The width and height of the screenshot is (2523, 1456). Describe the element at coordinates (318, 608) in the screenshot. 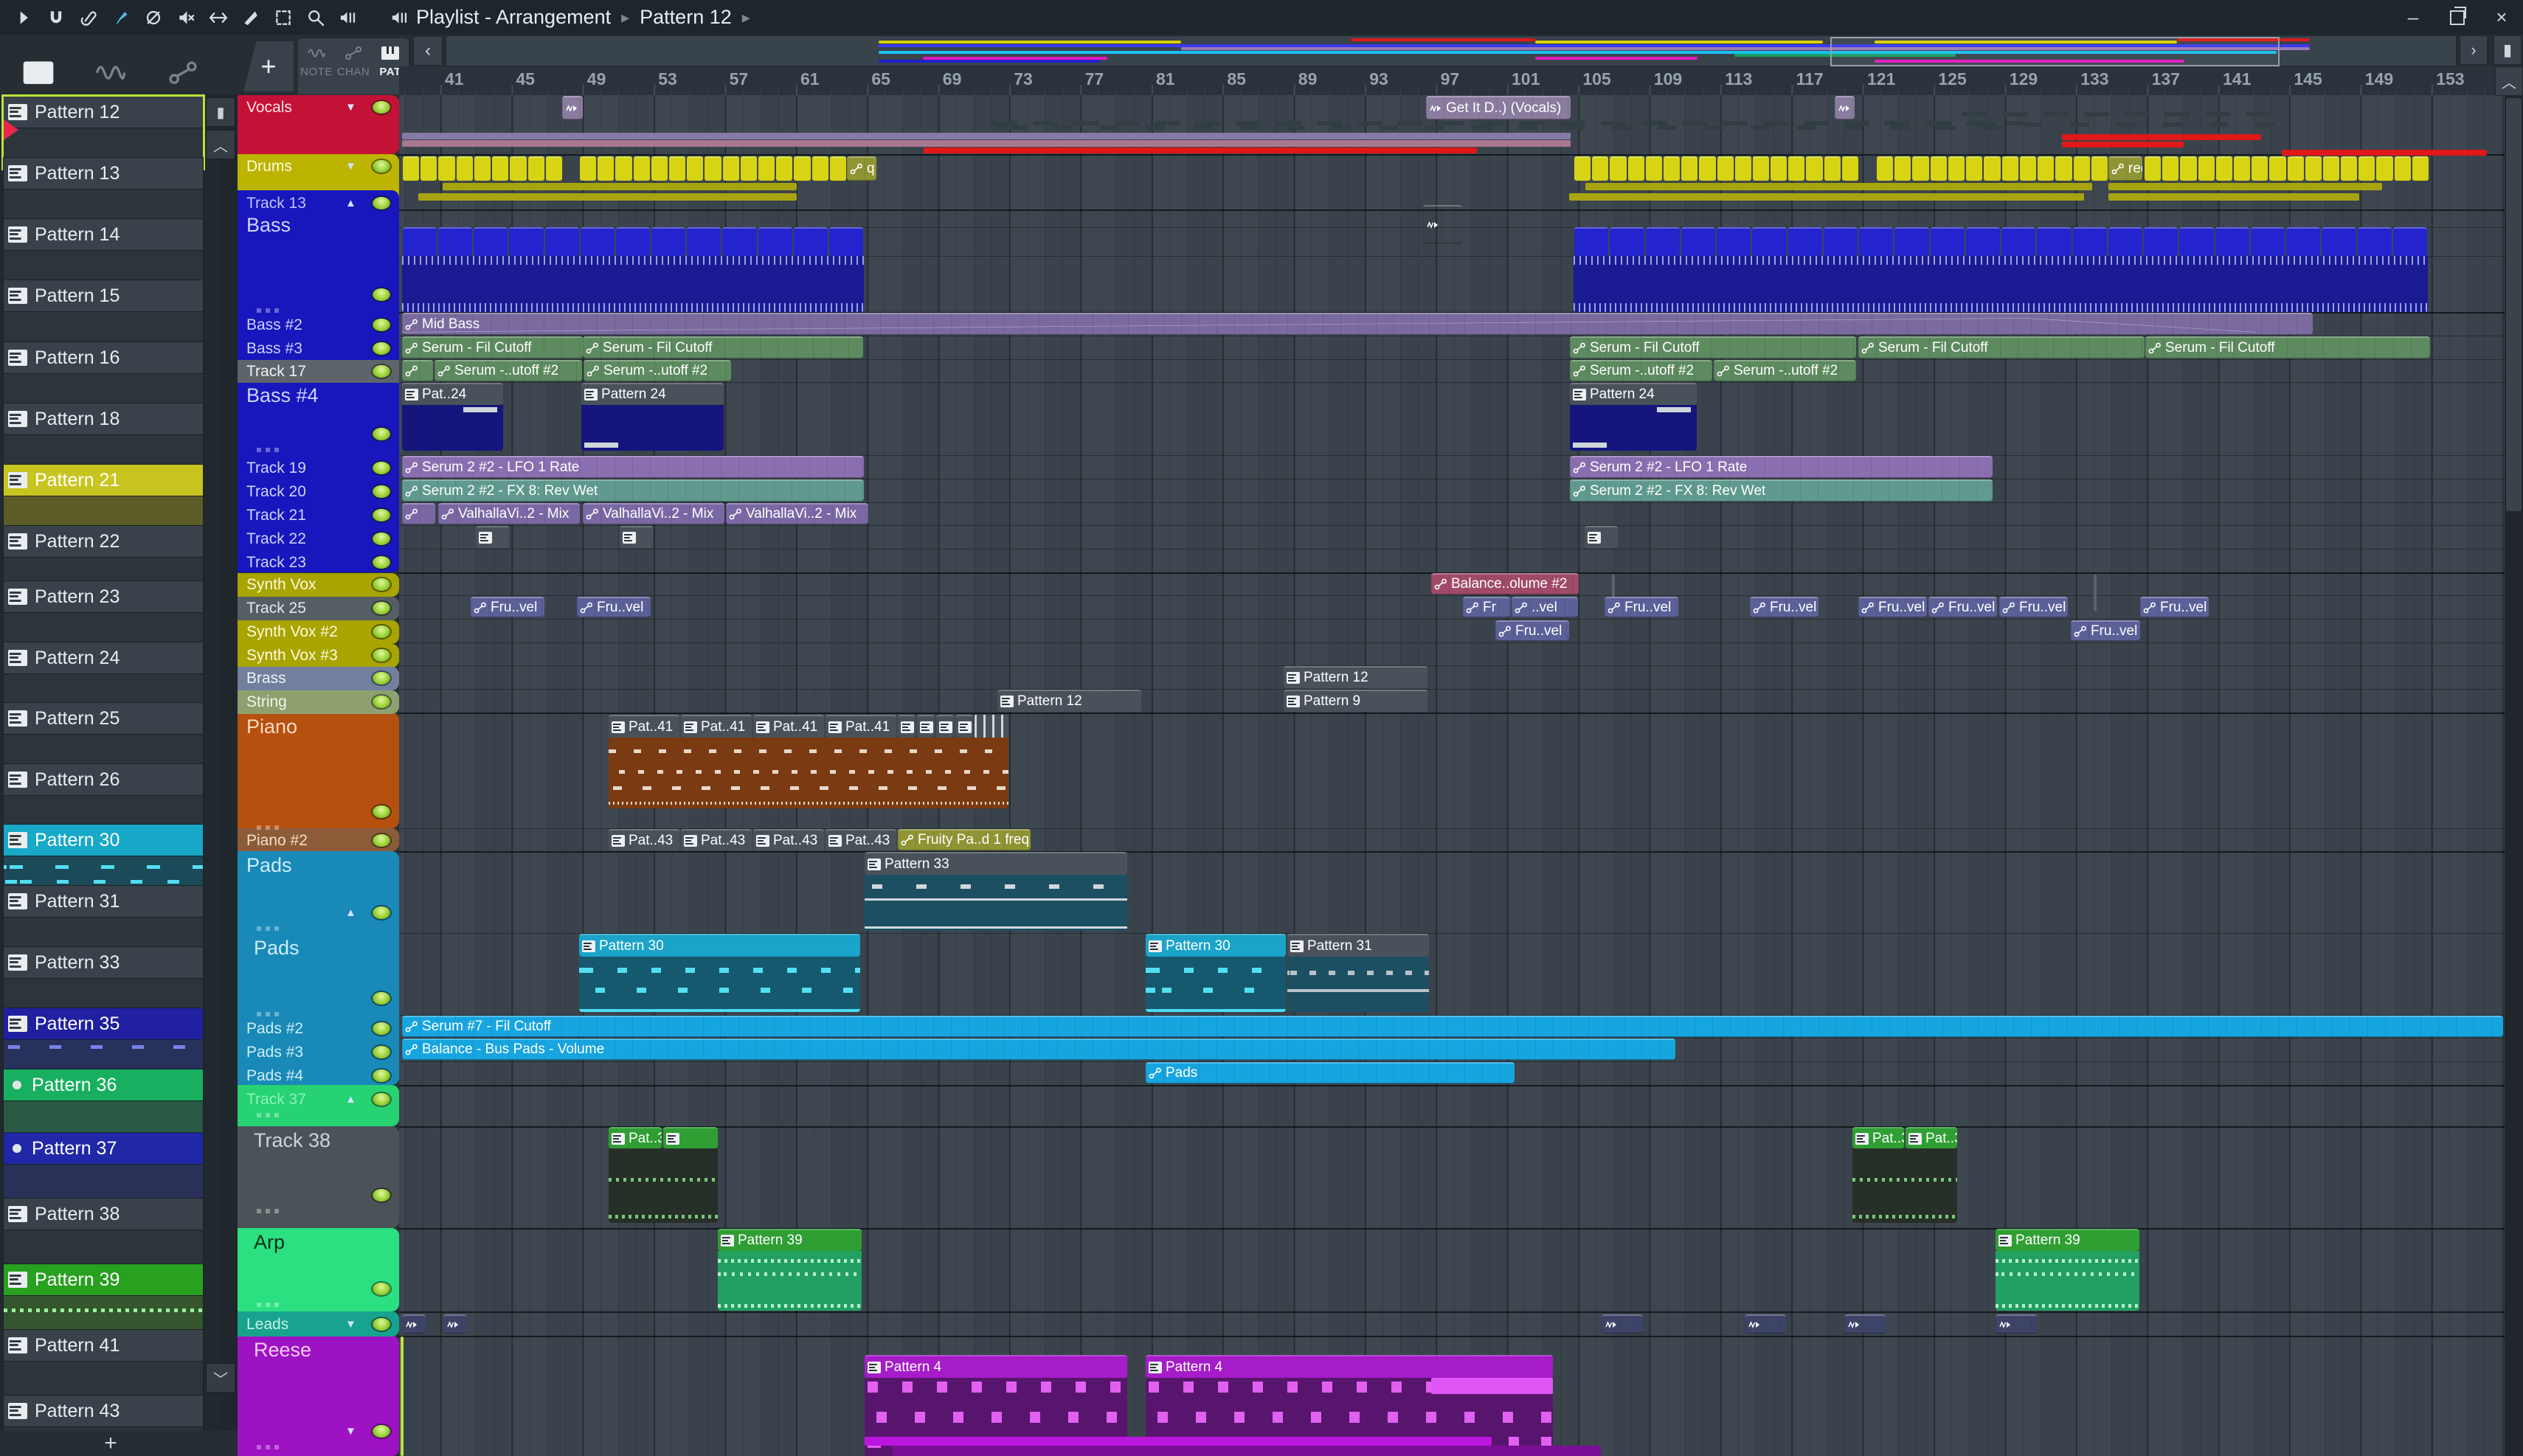

I see `track-header-track-25: Track 25` at that location.